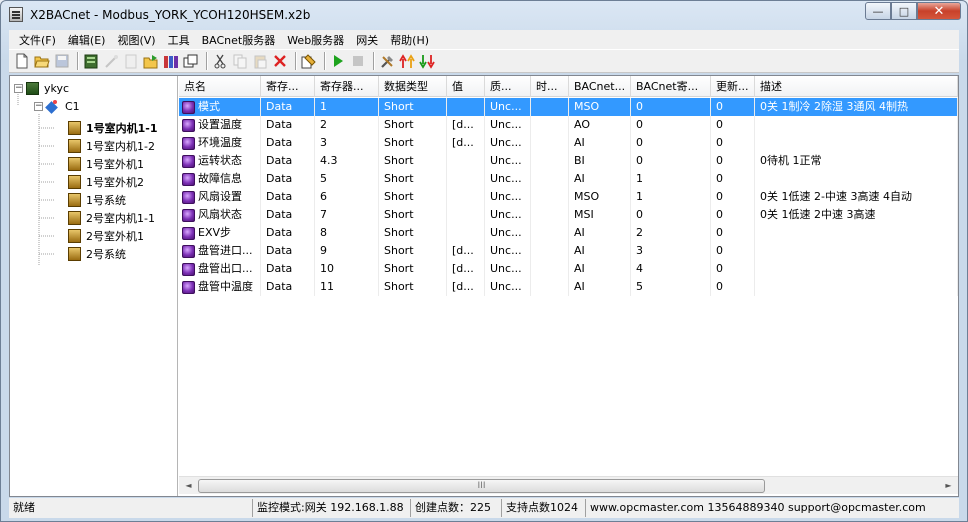 This screenshot has height=522, width=968. What do you see at coordinates (856, 269) in the screenshot?
I see `col-description` at bounding box center [856, 269].